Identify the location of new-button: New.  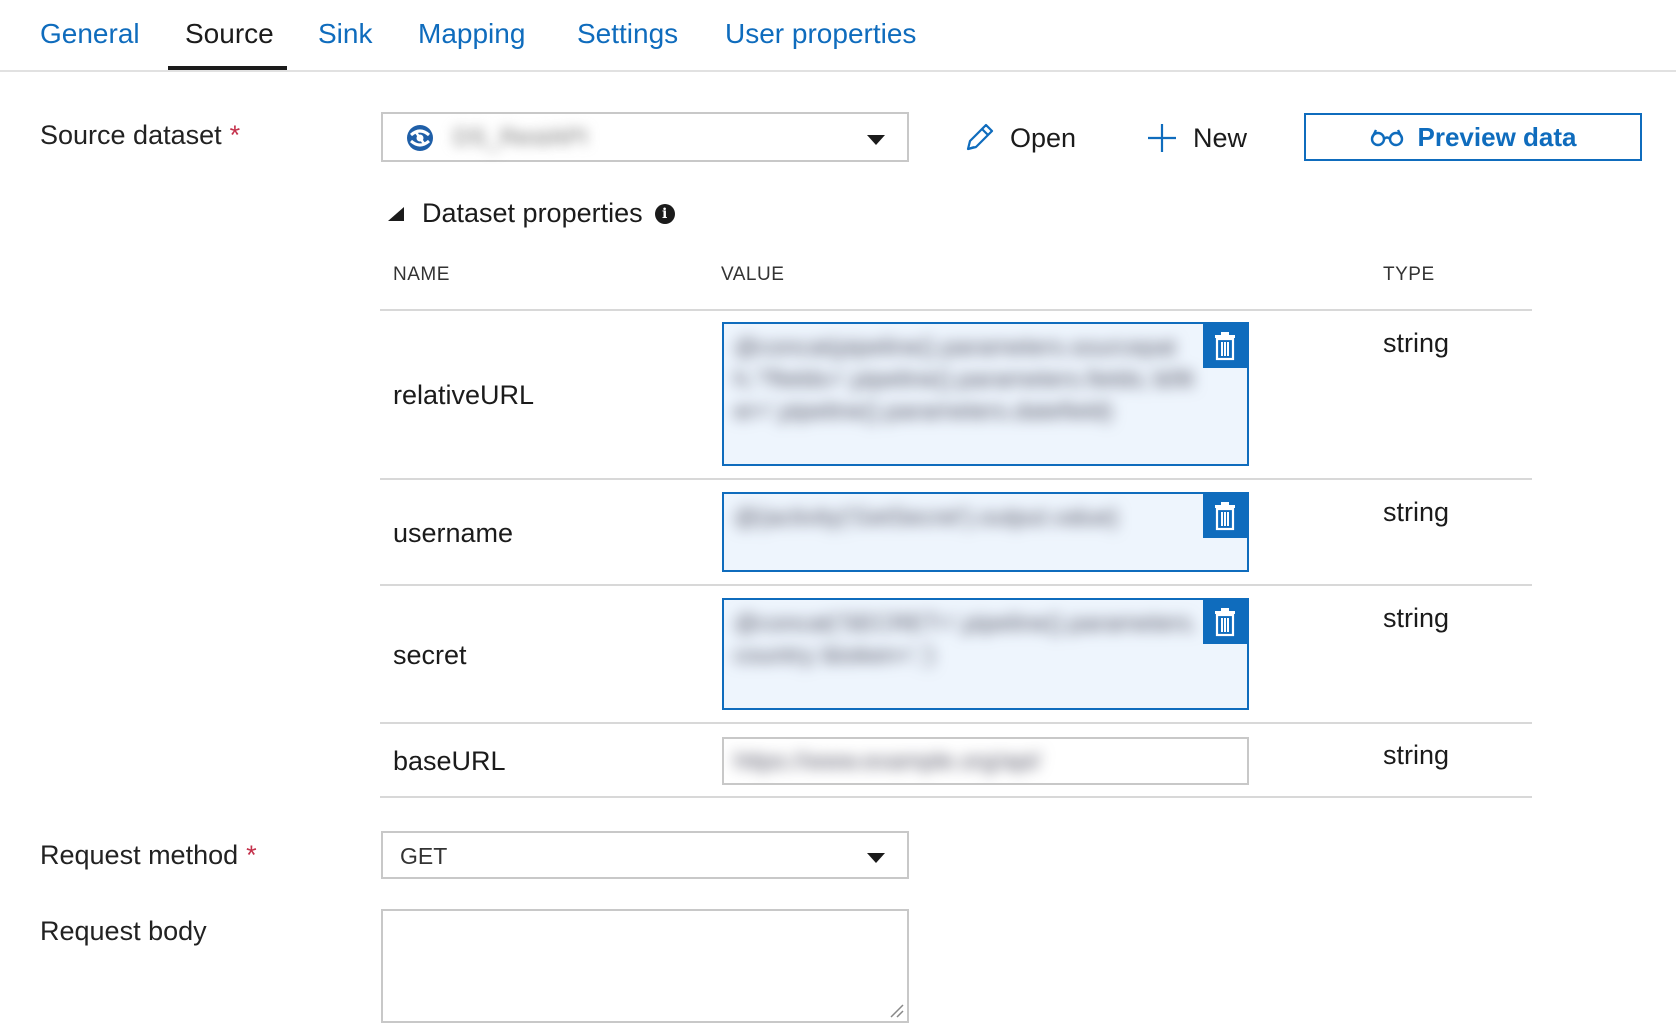
(1196, 138).